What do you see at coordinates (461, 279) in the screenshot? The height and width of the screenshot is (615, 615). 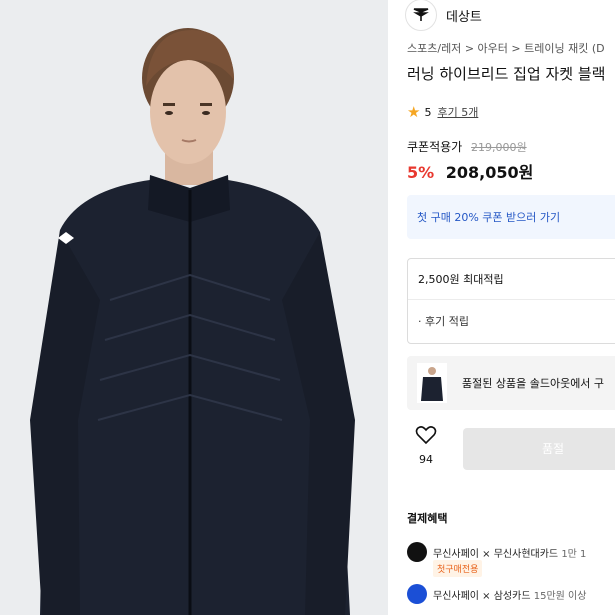 I see `max-points: 2,500원 최대적립` at bounding box center [461, 279].